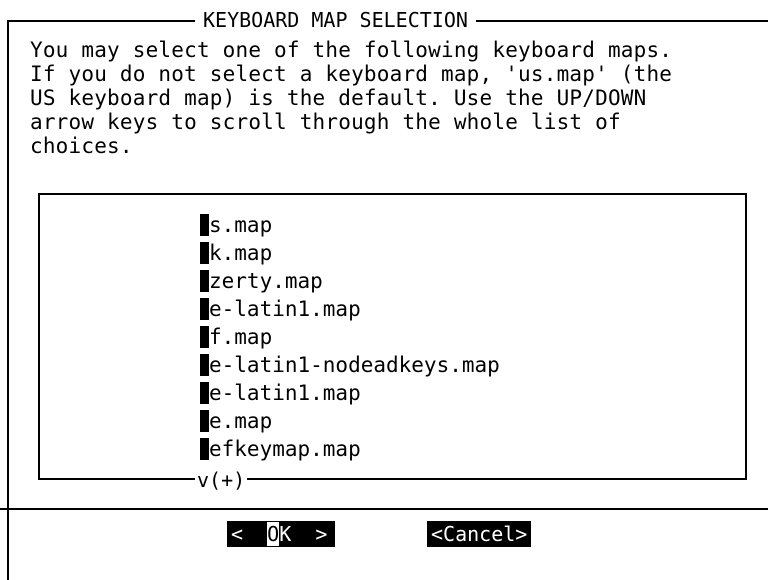  What do you see at coordinates (285, 534) in the screenshot?
I see `ok-label-rest: K` at bounding box center [285, 534].